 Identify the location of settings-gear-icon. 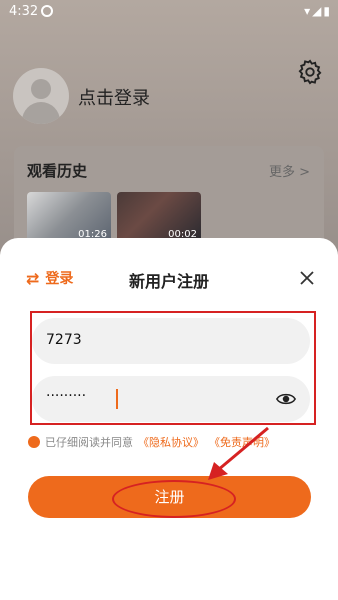
(310, 72).